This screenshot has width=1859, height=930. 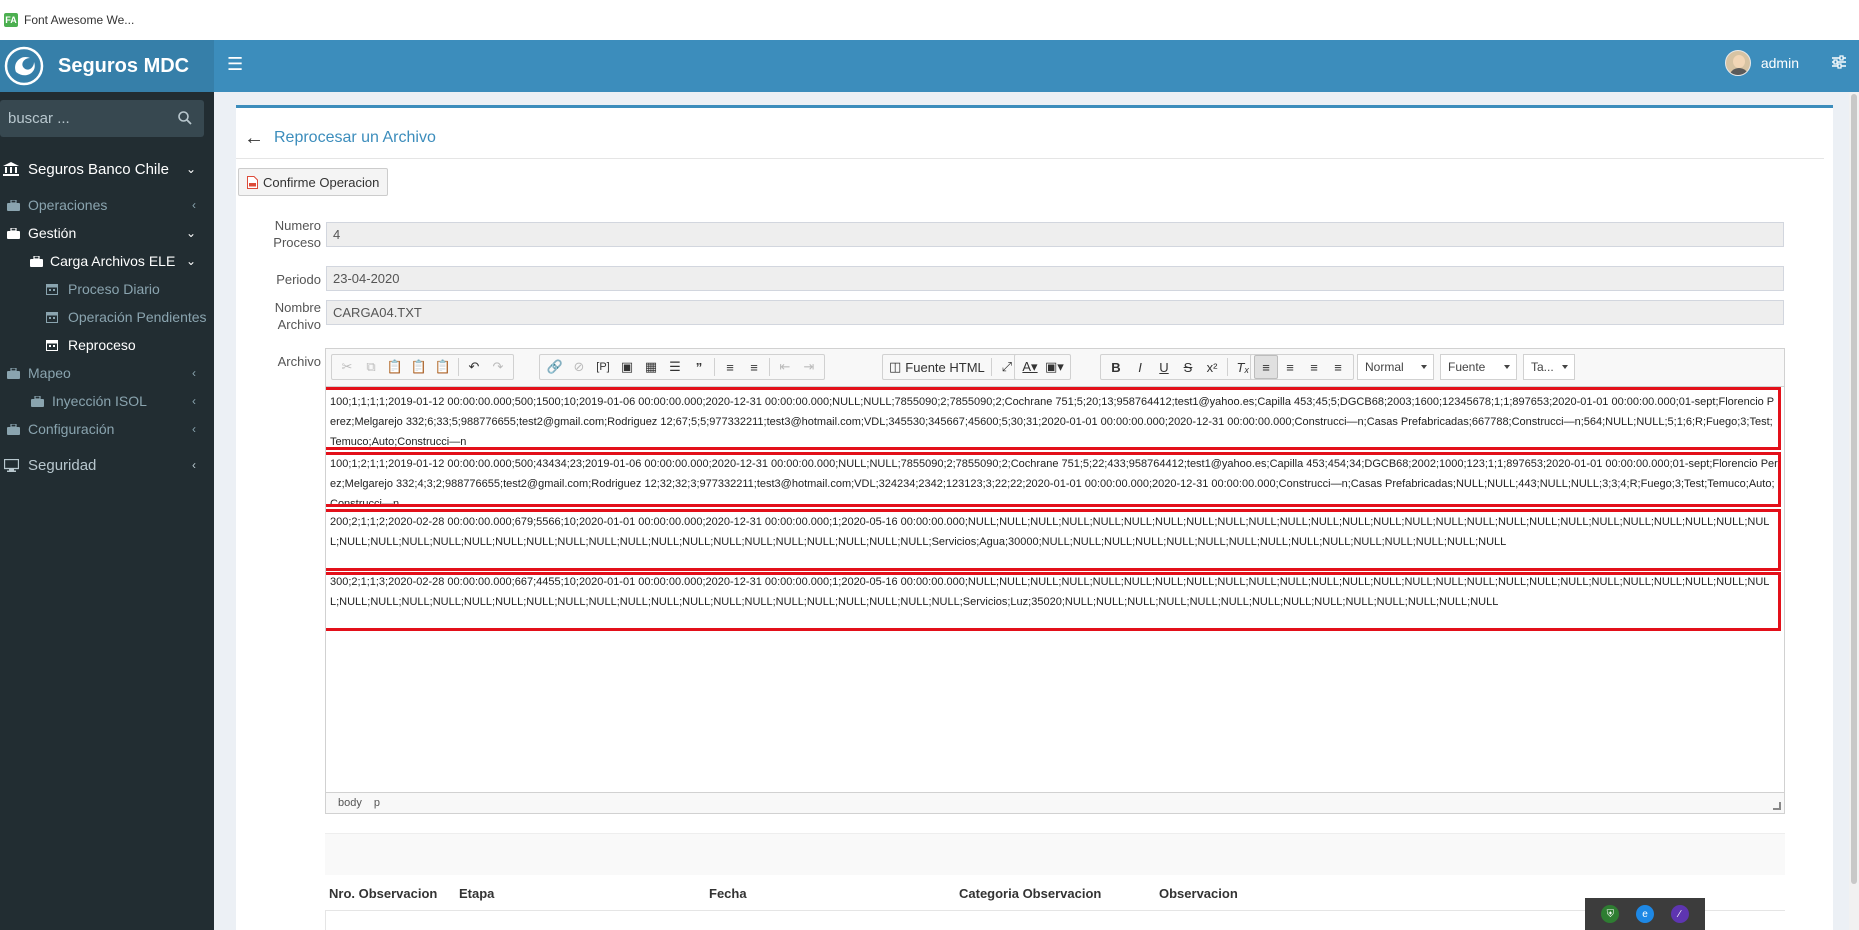 I want to click on toolbar-group-colors: A▾ ▣▾, so click(x=1042, y=367).